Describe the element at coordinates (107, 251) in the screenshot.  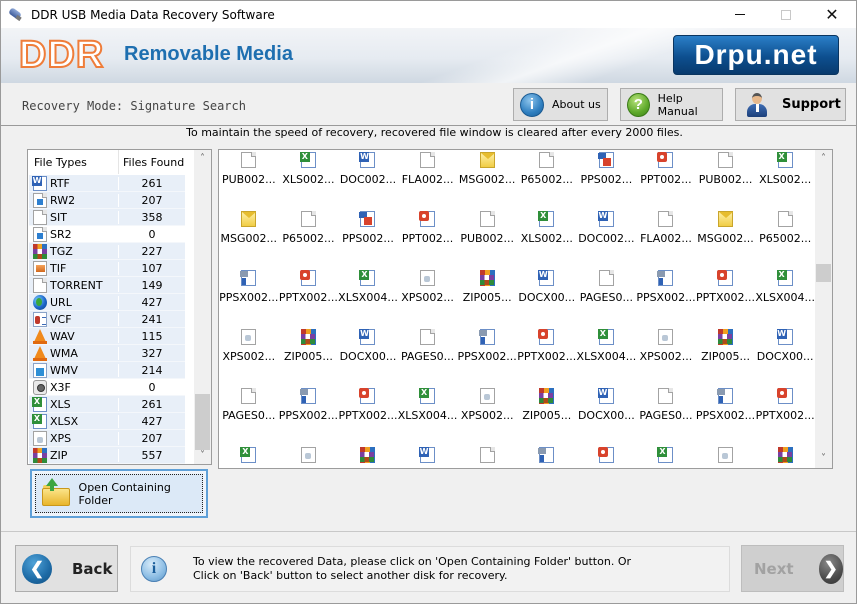
I see `file-type-row: TGZ 227` at that location.